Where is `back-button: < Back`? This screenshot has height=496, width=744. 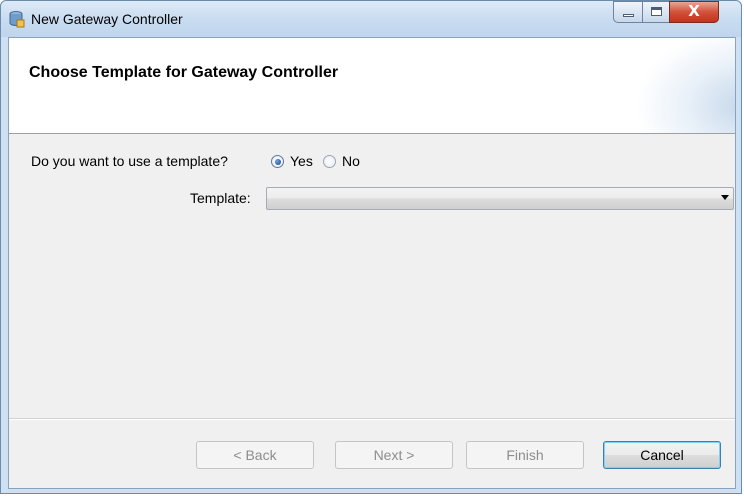
back-button: < Back is located at coordinates (255, 455).